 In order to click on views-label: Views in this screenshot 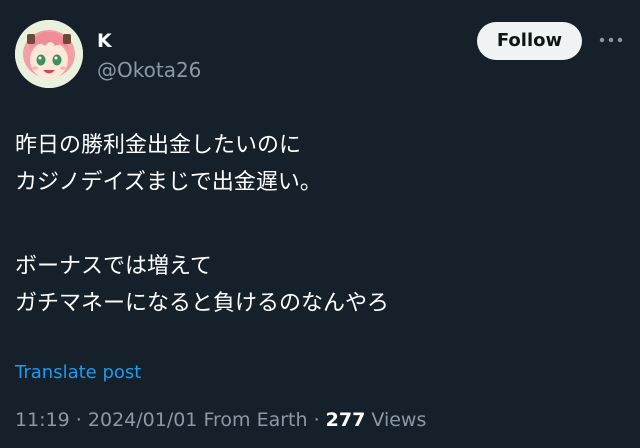, I will do `click(398, 420)`.